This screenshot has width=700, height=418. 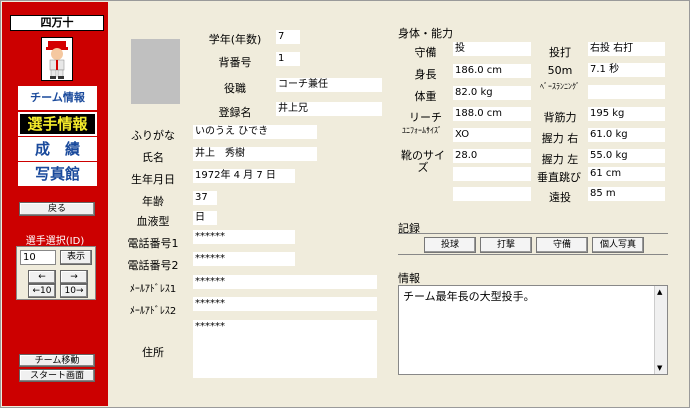 What do you see at coordinates (235, 88) in the screenshot?
I see `role-label: 役職` at bounding box center [235, 88].